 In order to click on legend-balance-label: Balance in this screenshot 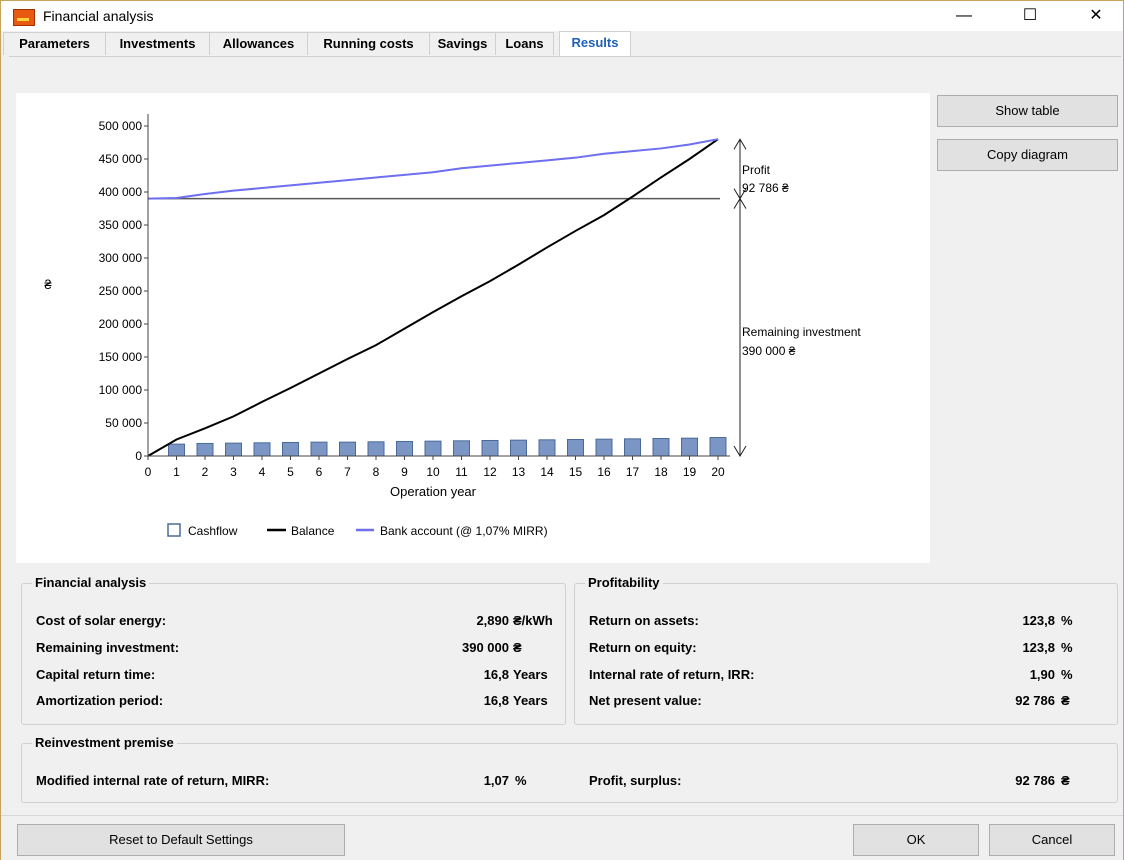, I will do `click(313, 531)`.